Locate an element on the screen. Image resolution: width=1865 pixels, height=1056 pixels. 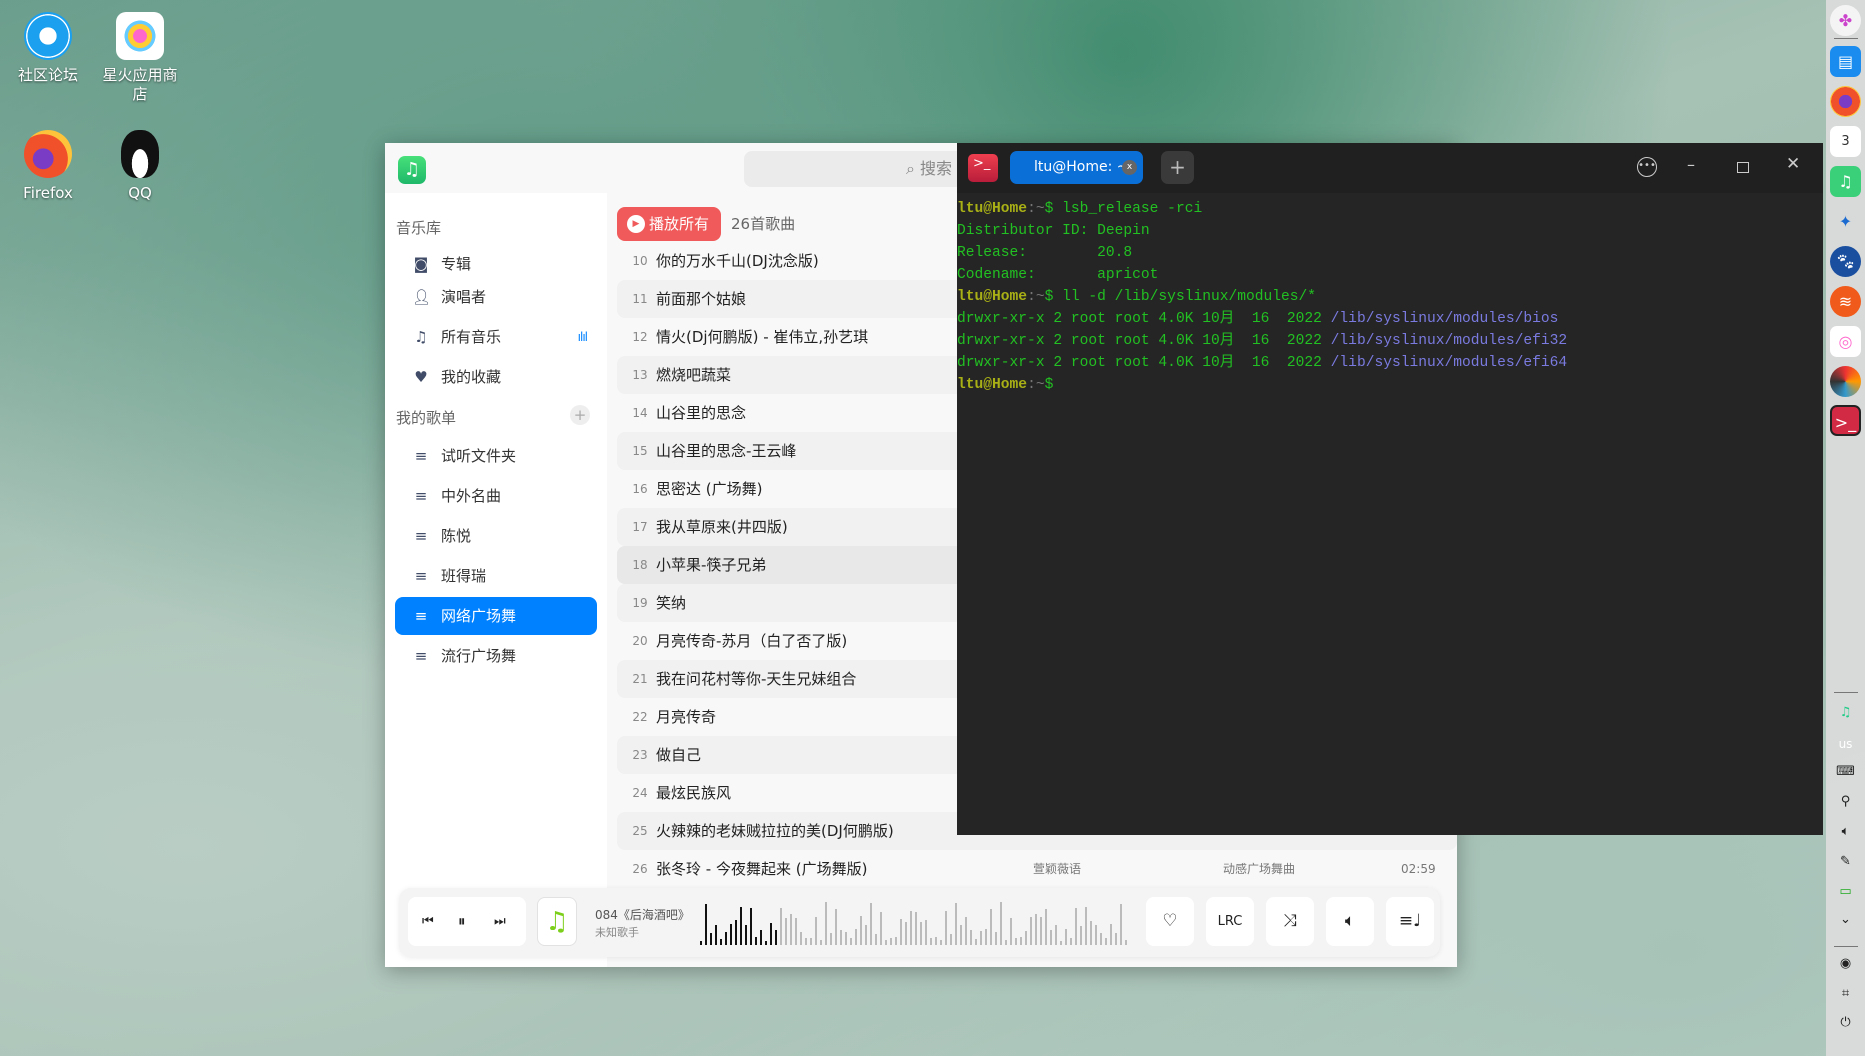
terminal-tab: ltu@Home: ~ x is located at coordinates (1076, 167).